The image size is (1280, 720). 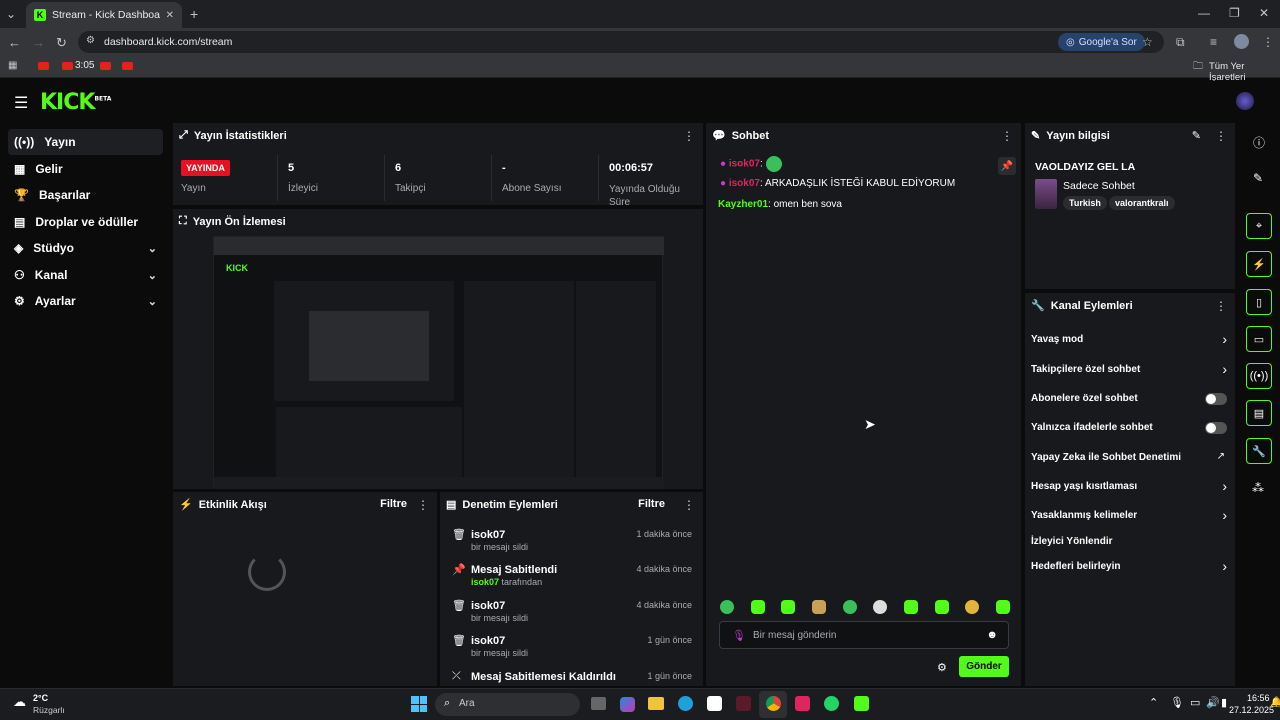 I want to click on broadcast-tool-icon: ((•)), so click(x=1259, y=376).